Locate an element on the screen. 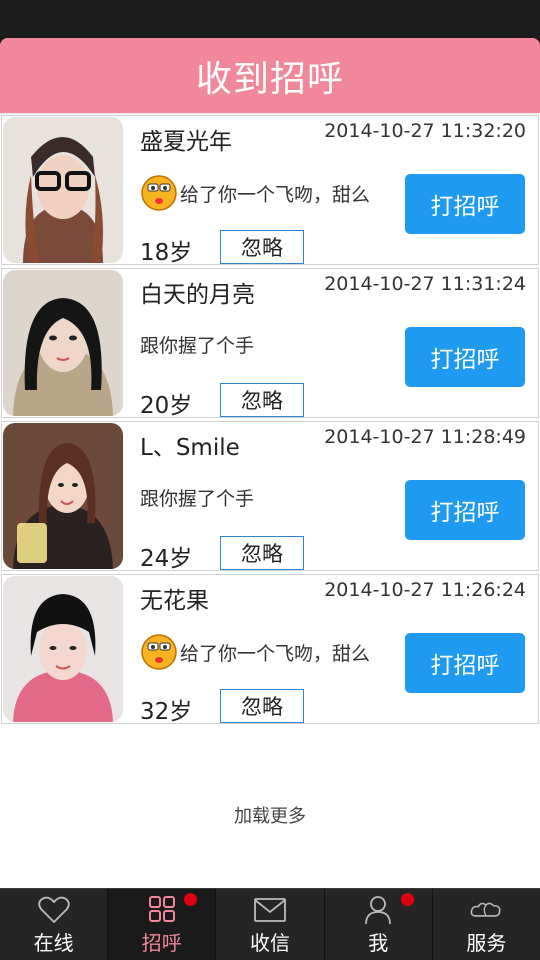 The width and height of the screenshot is (540, 960). user-name: 盛夏光年 is located at coordinates (186, 142).